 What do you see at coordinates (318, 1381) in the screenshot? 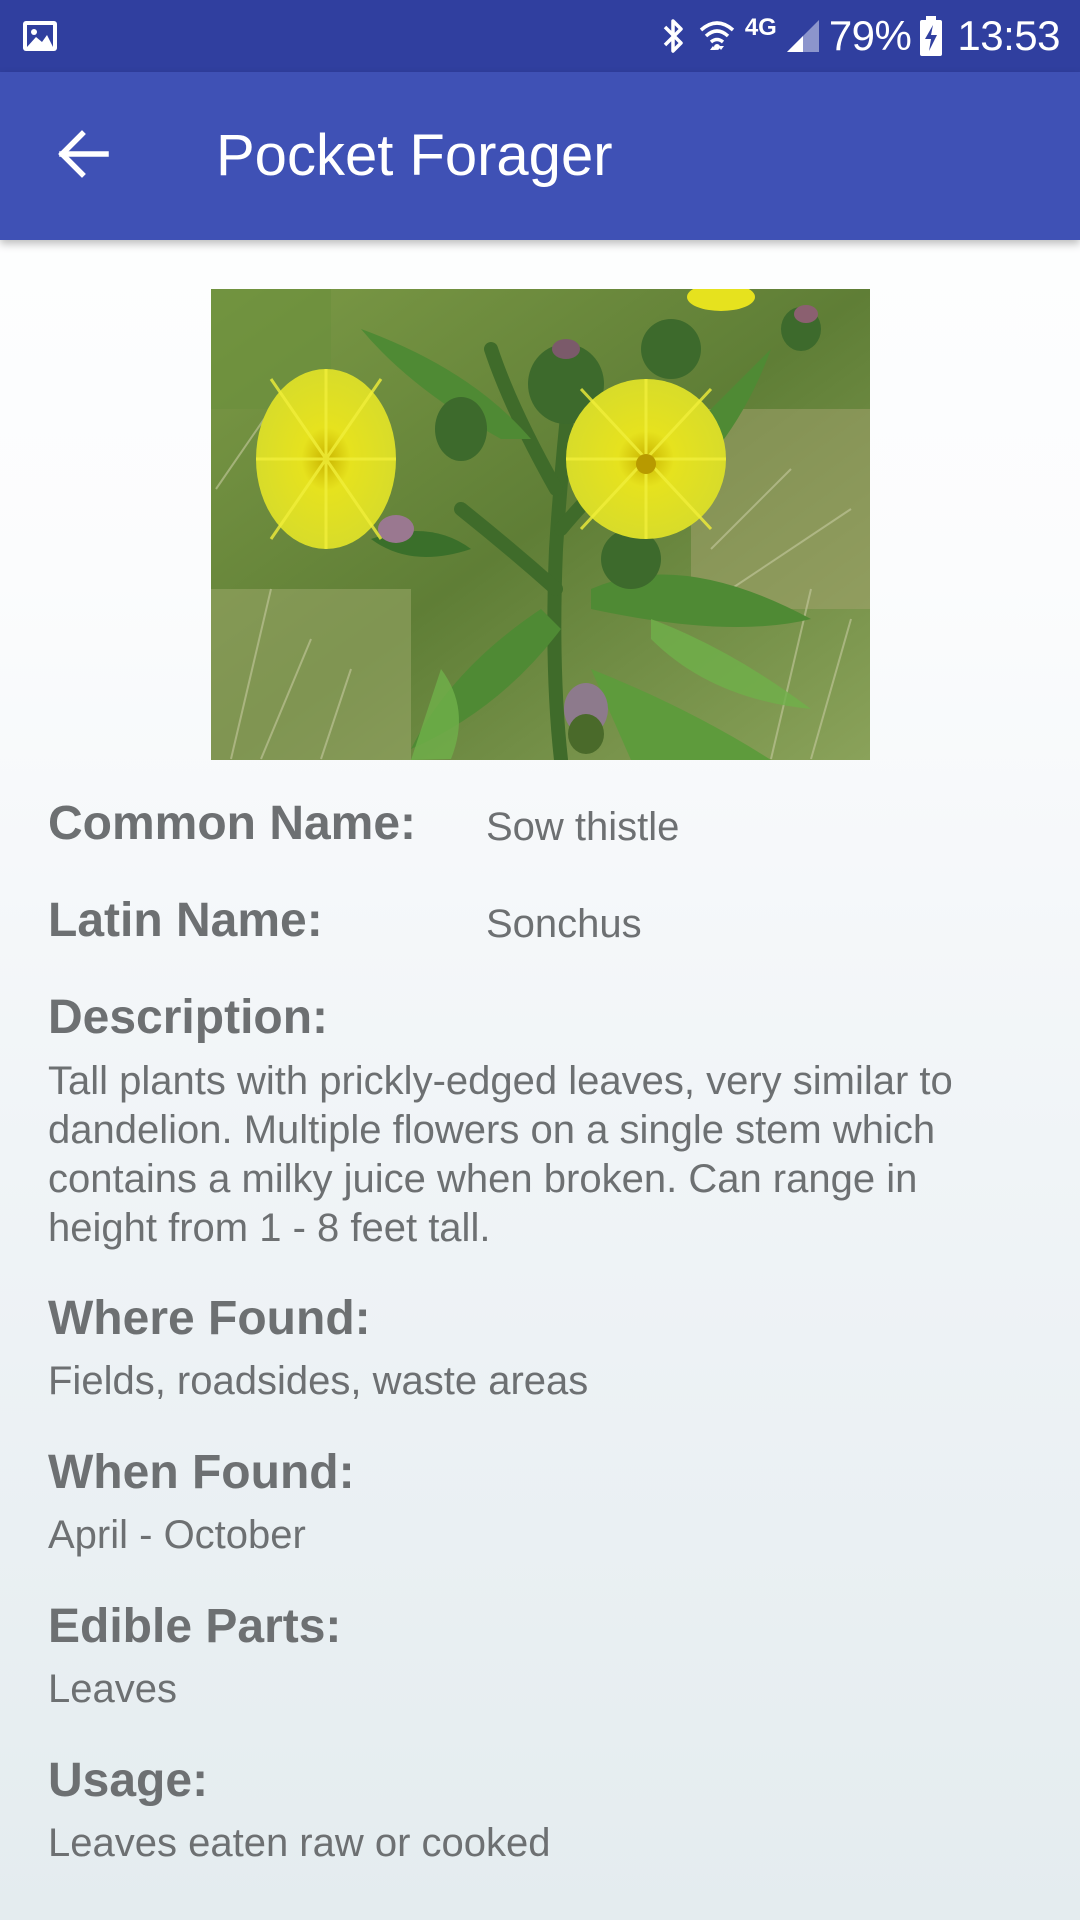
I see `where-found-value: Fields, roadsides, waste areas` at bounding box center [318, 1381].